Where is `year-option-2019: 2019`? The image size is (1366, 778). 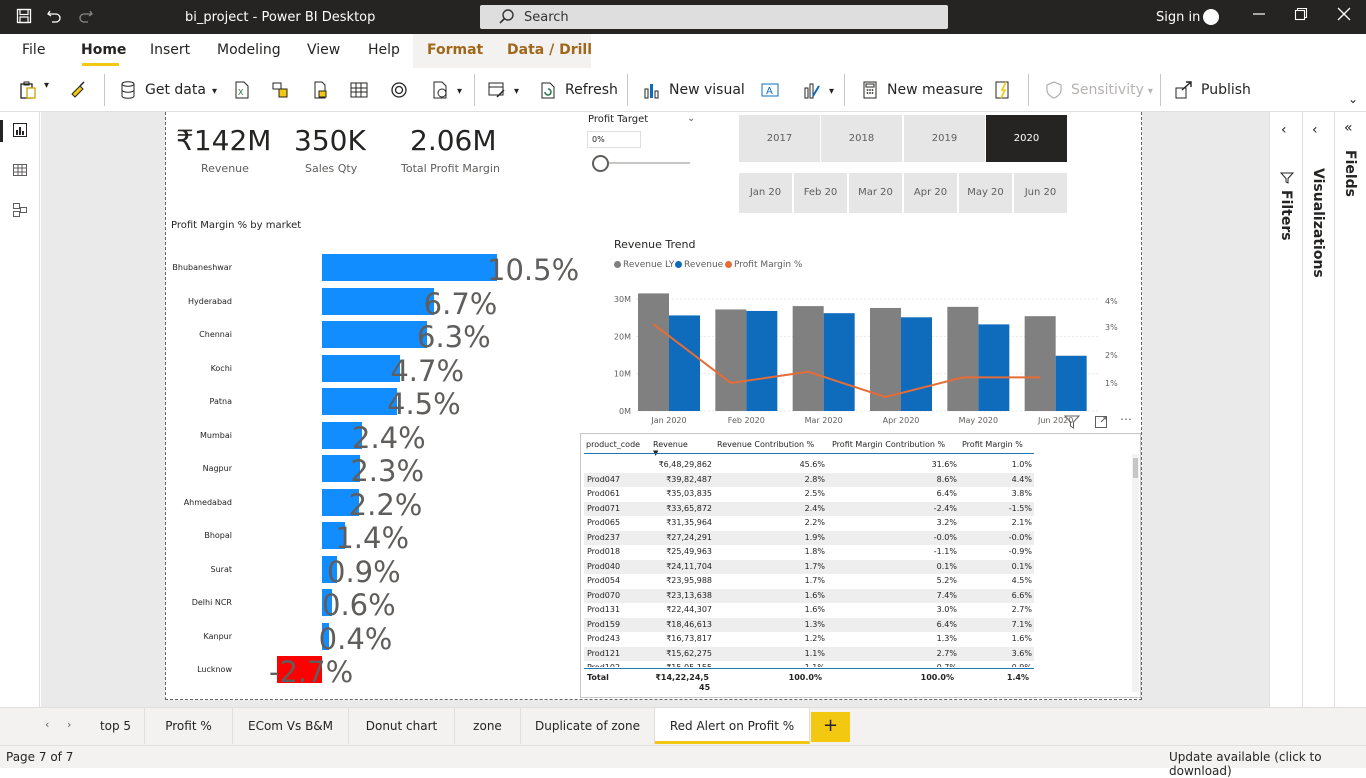
year-option-2019: 2019 is located at coordinates (944, 138).